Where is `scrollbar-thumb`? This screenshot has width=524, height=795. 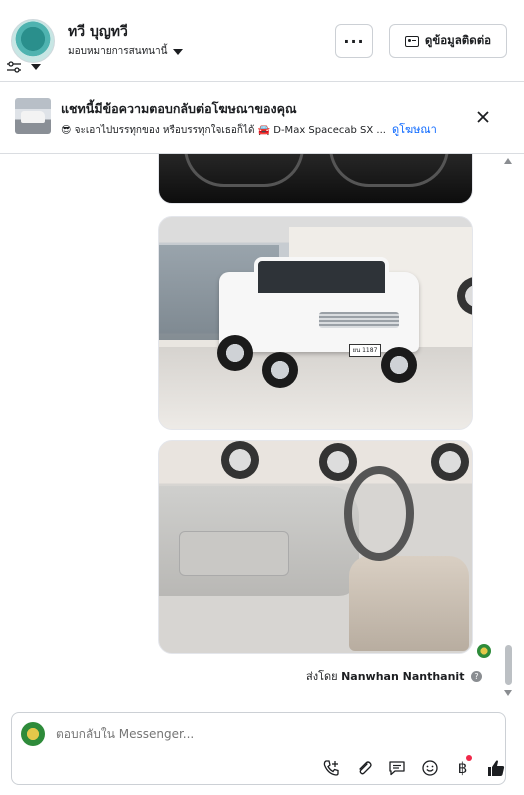
scrollbar-thumb is located at coordinates (508, 665).